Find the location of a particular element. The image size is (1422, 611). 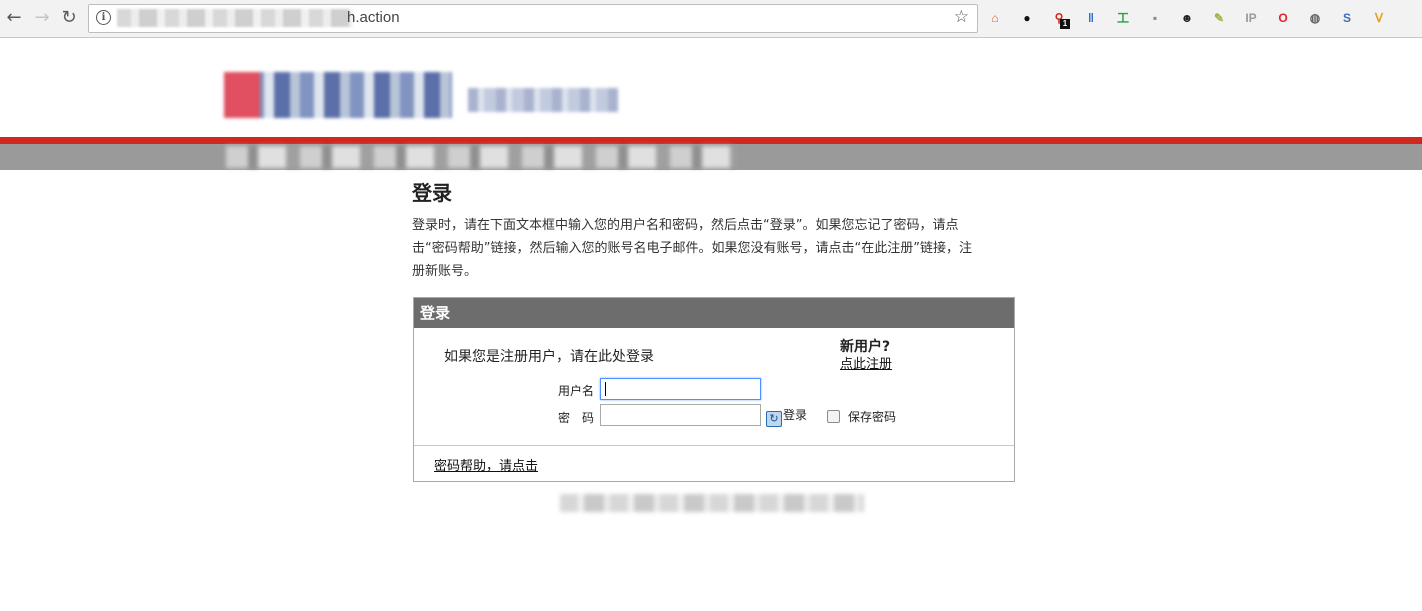

ip-icon: IP is located at coordinates (1251, 18).